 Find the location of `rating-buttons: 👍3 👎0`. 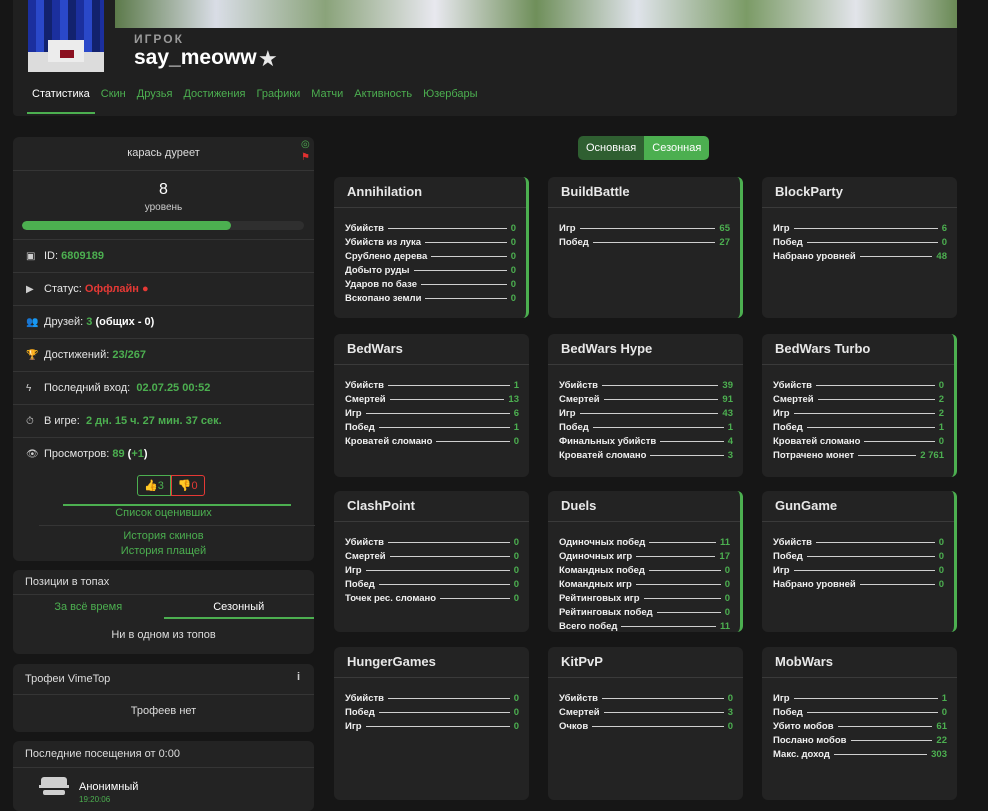

rating-buttons: 👍3 👎0 is located at coordinates (171, 485).